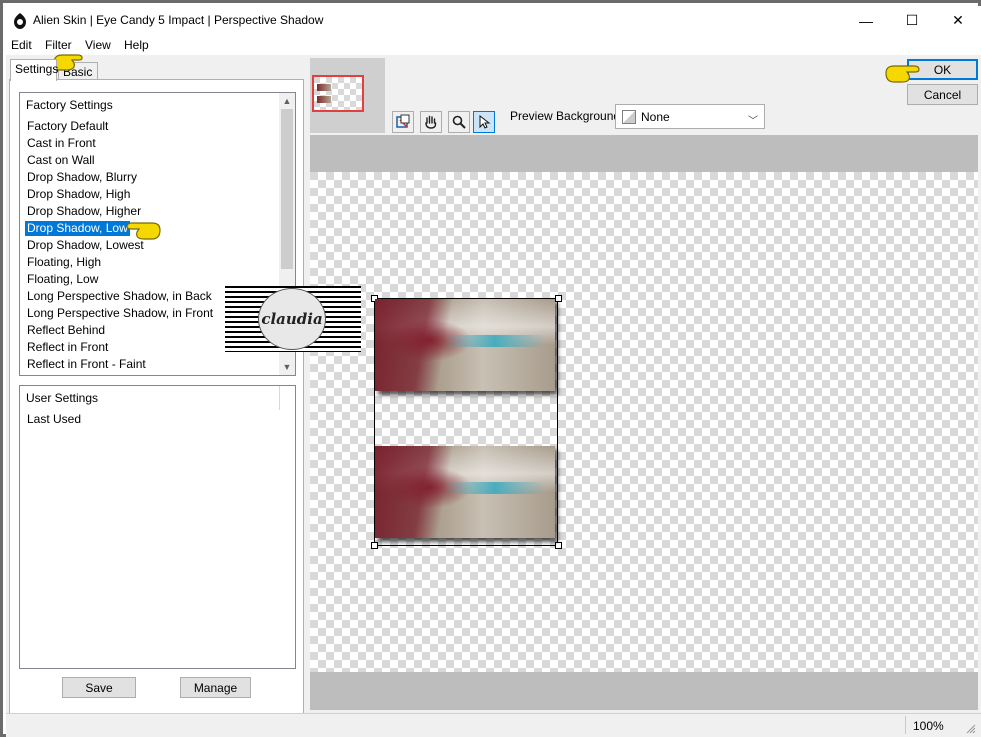 This screenshot has height=737, width=981. What do you see at coordinates (493, 725) in the screenshot?
I see `status-bar: 100%` at bounding box center [493, 725].